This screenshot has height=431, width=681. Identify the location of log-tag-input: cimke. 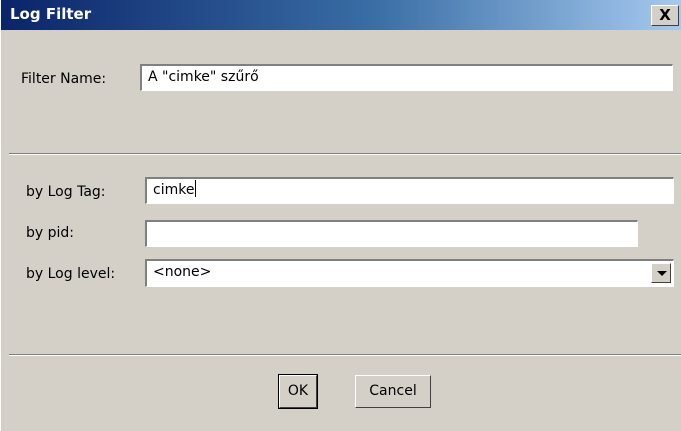
(409, 190).